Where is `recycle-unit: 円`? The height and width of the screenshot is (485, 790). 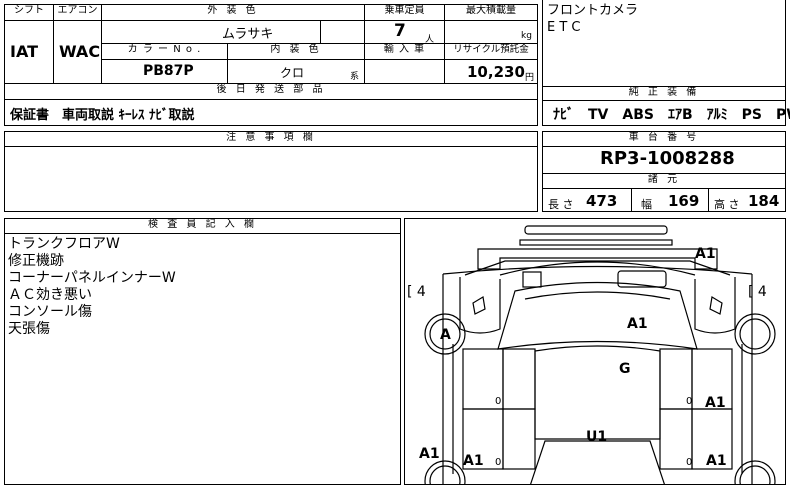
recycle-unit: 円 is located at coordinates (530, 78).